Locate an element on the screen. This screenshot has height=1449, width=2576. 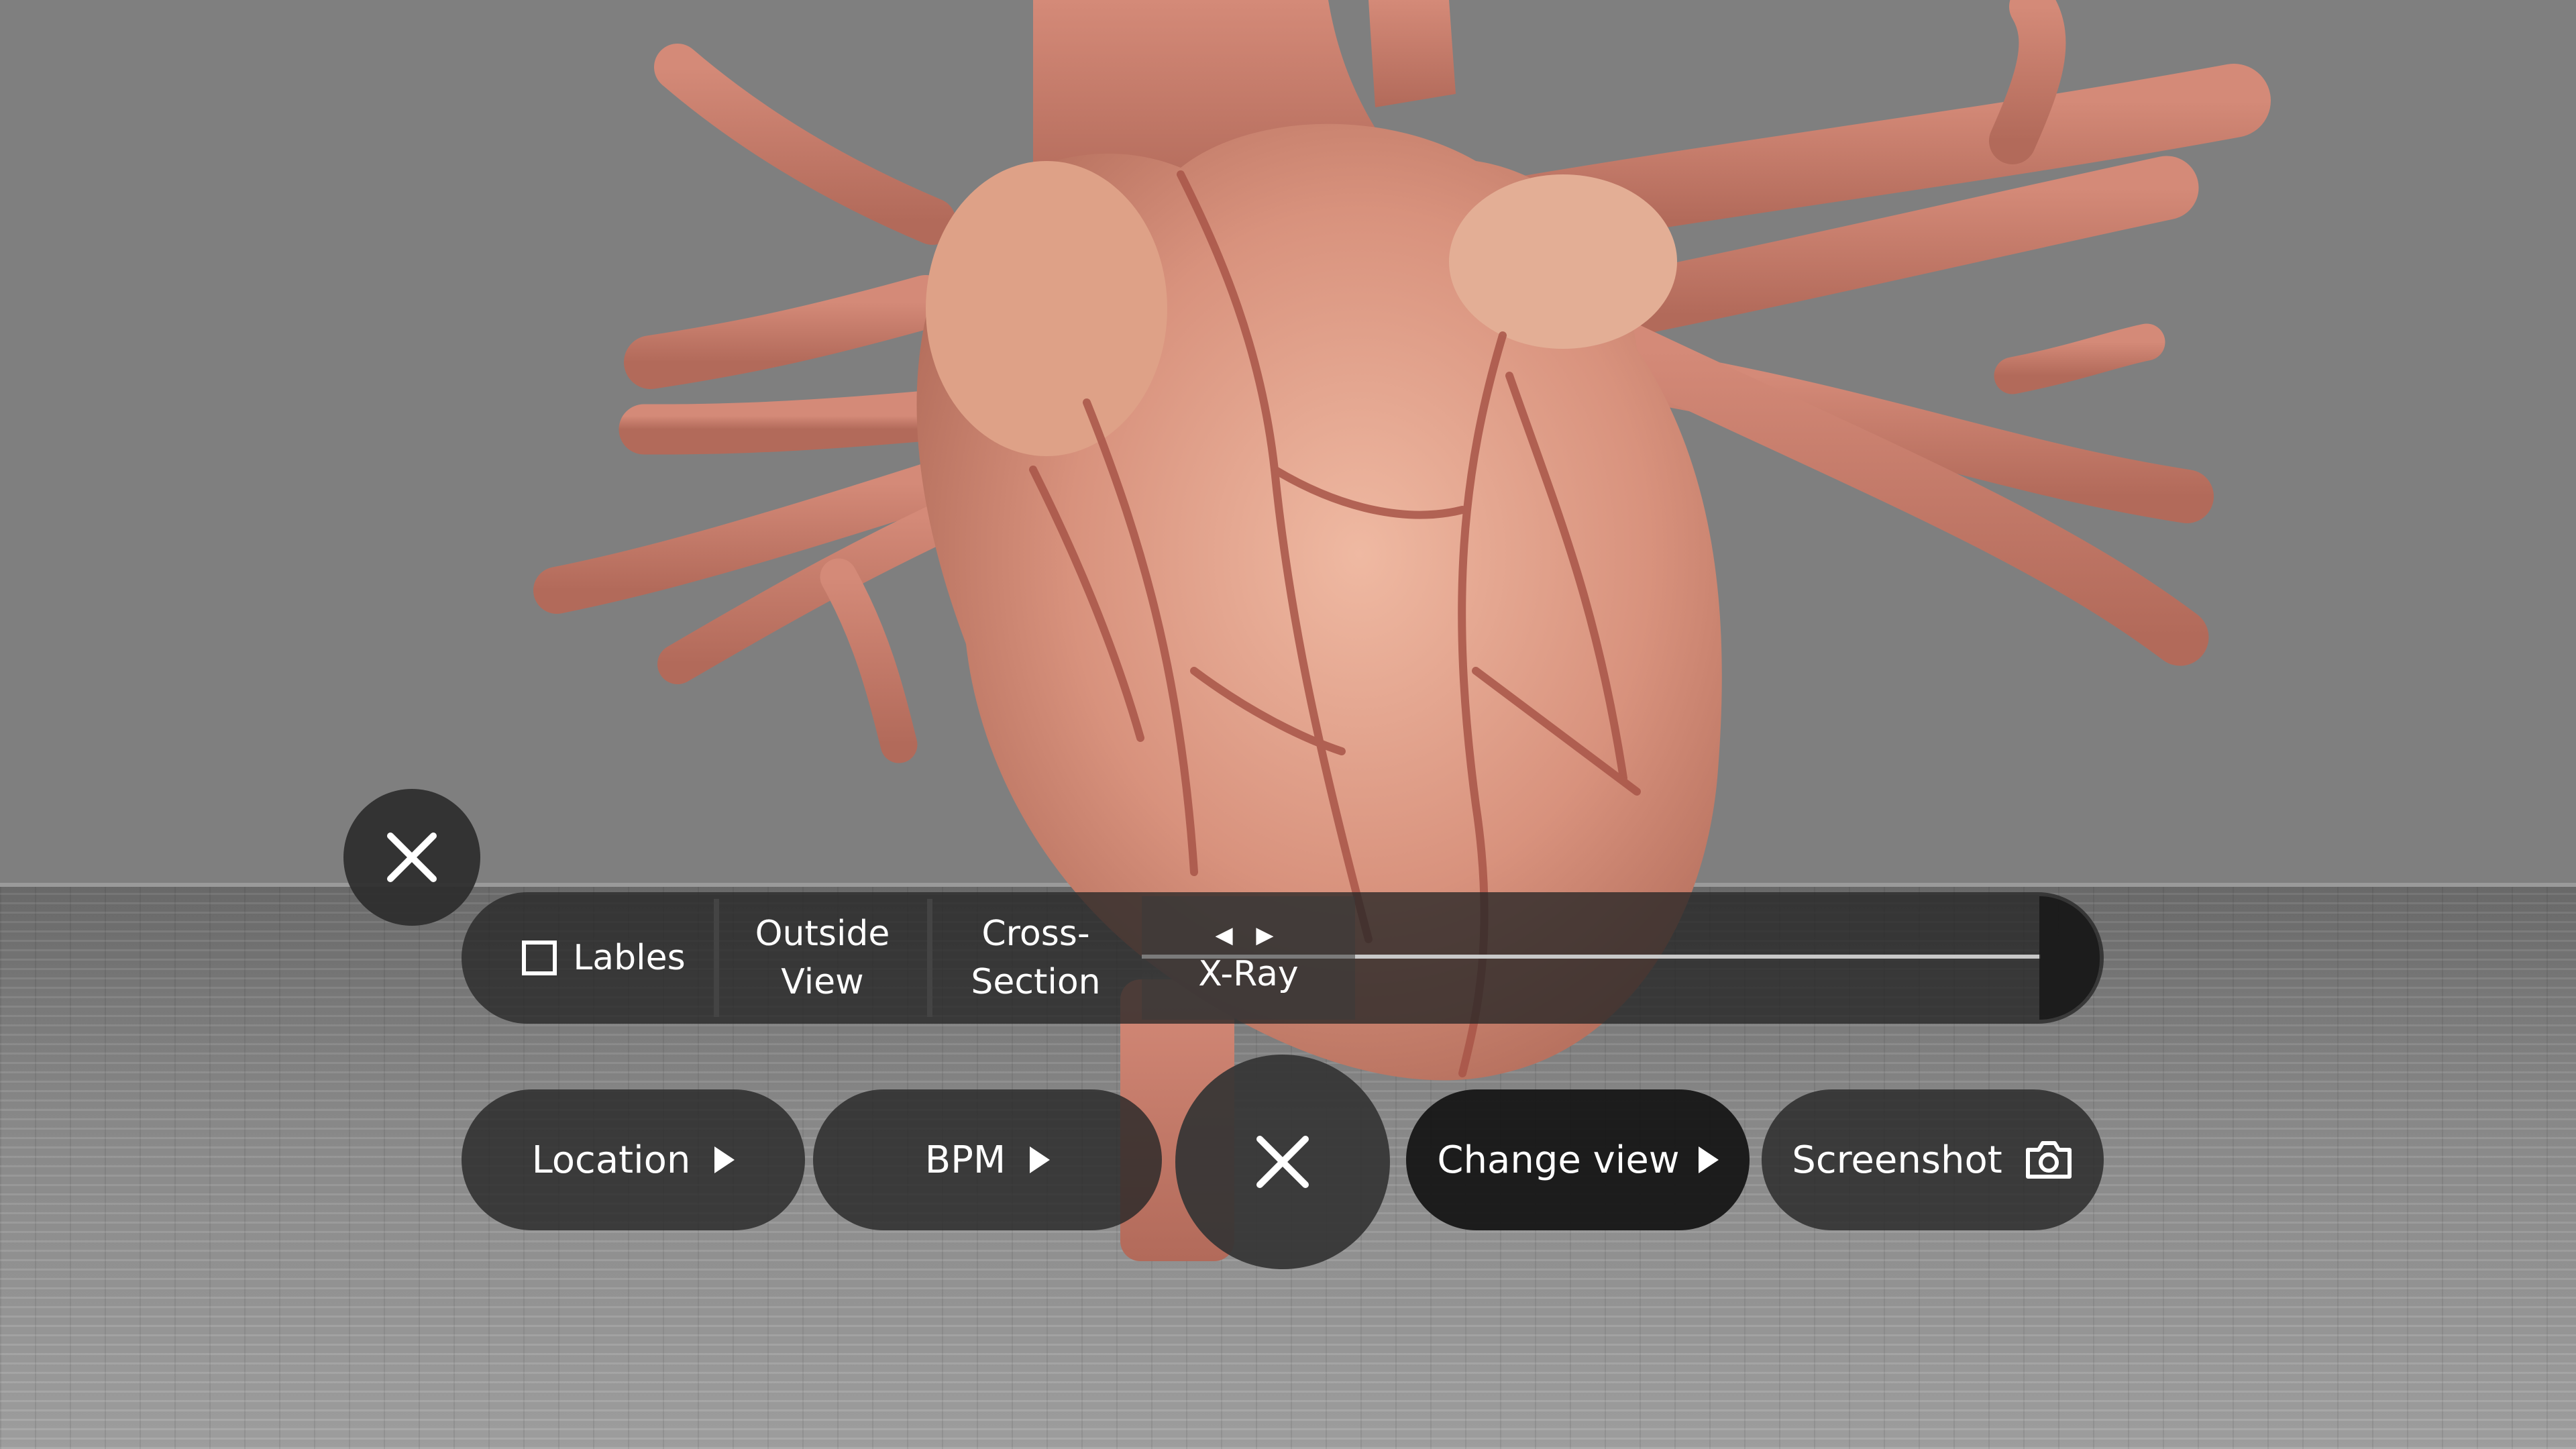
cross-section-label-line1: Cross- is located at coordinates (1035, 934).